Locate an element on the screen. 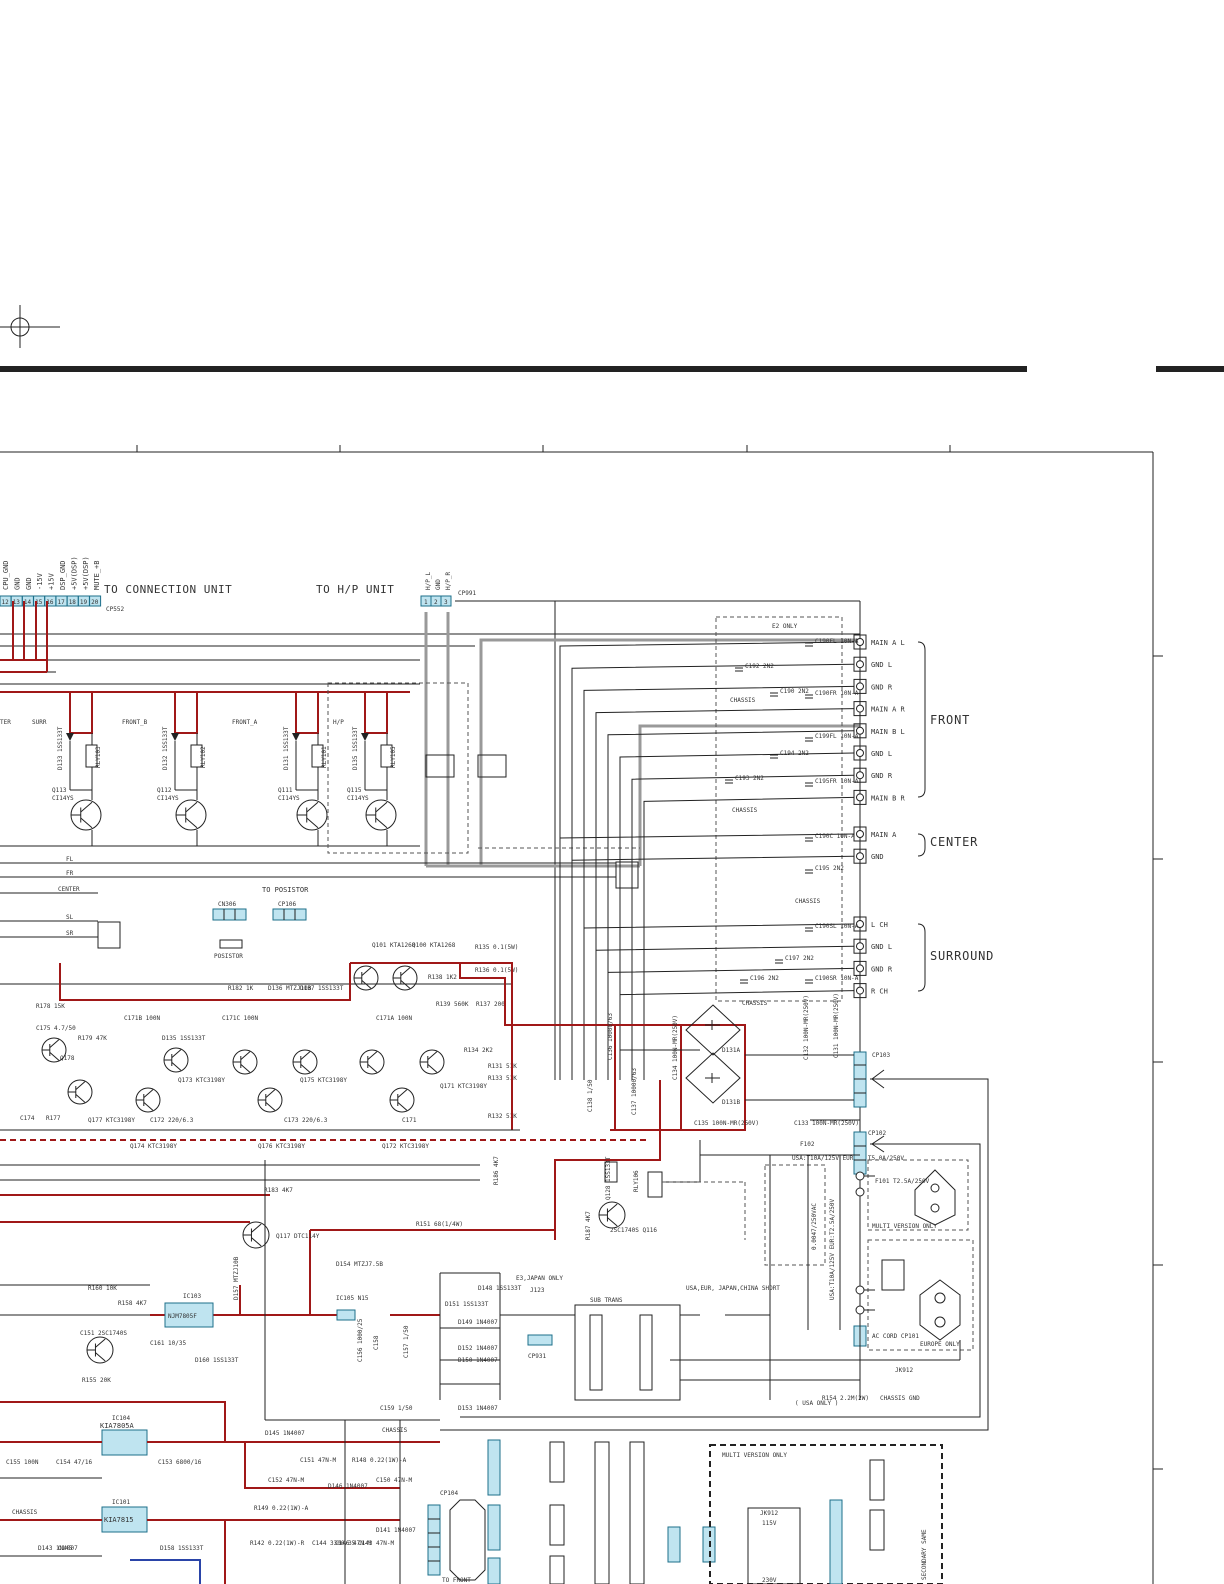 This screenshot has height=1584, width=1224. ac-cord-label: AC CORD CP101 is located at coordinates (895, 1336).